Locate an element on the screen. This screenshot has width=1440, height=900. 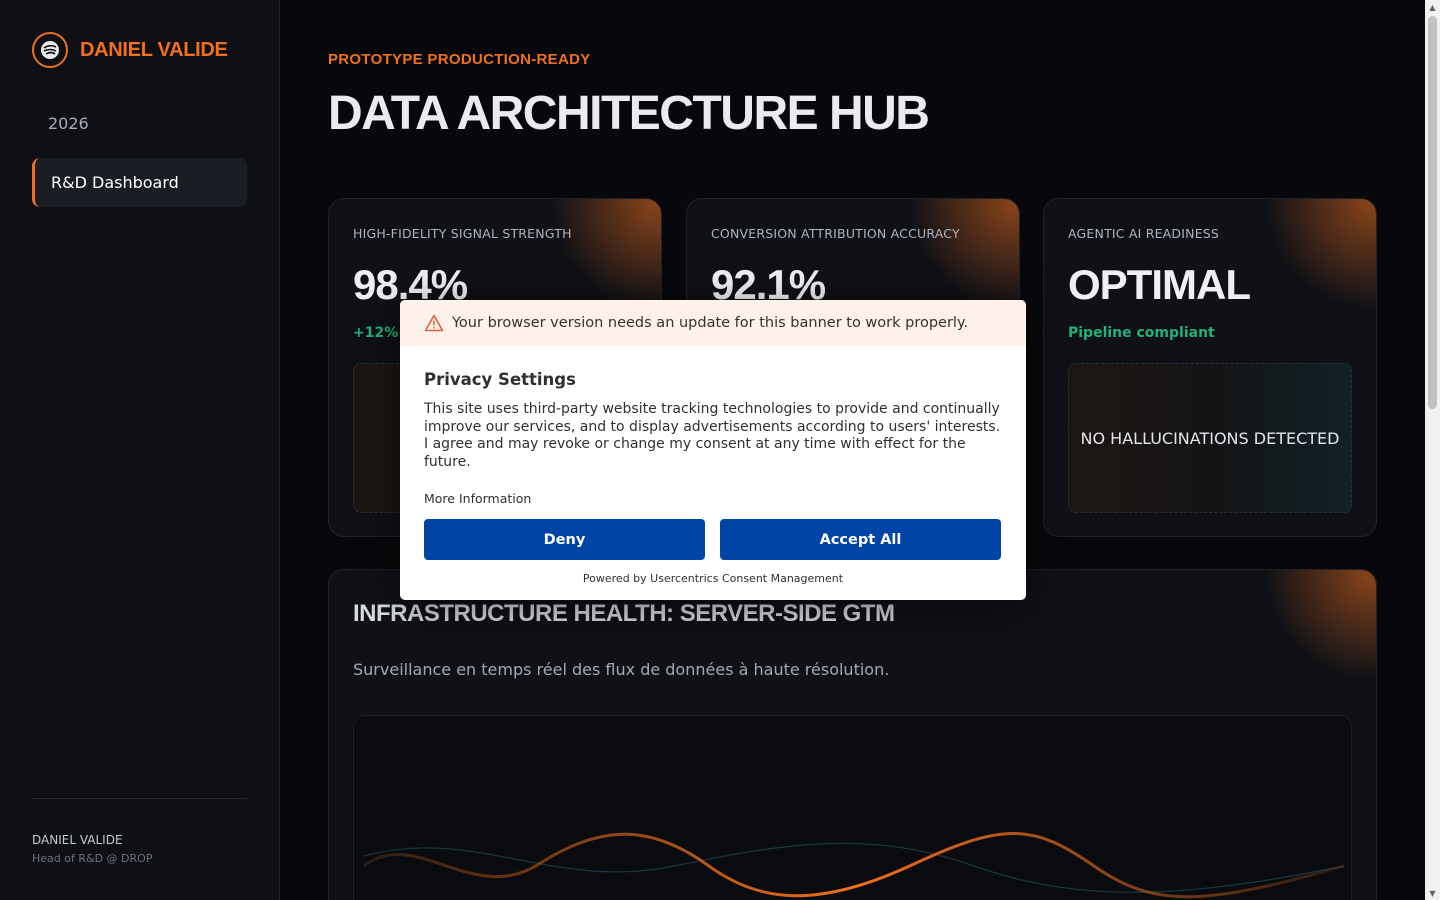
scroll-down-icon: ▼ is located at coordinates (1432, 893).